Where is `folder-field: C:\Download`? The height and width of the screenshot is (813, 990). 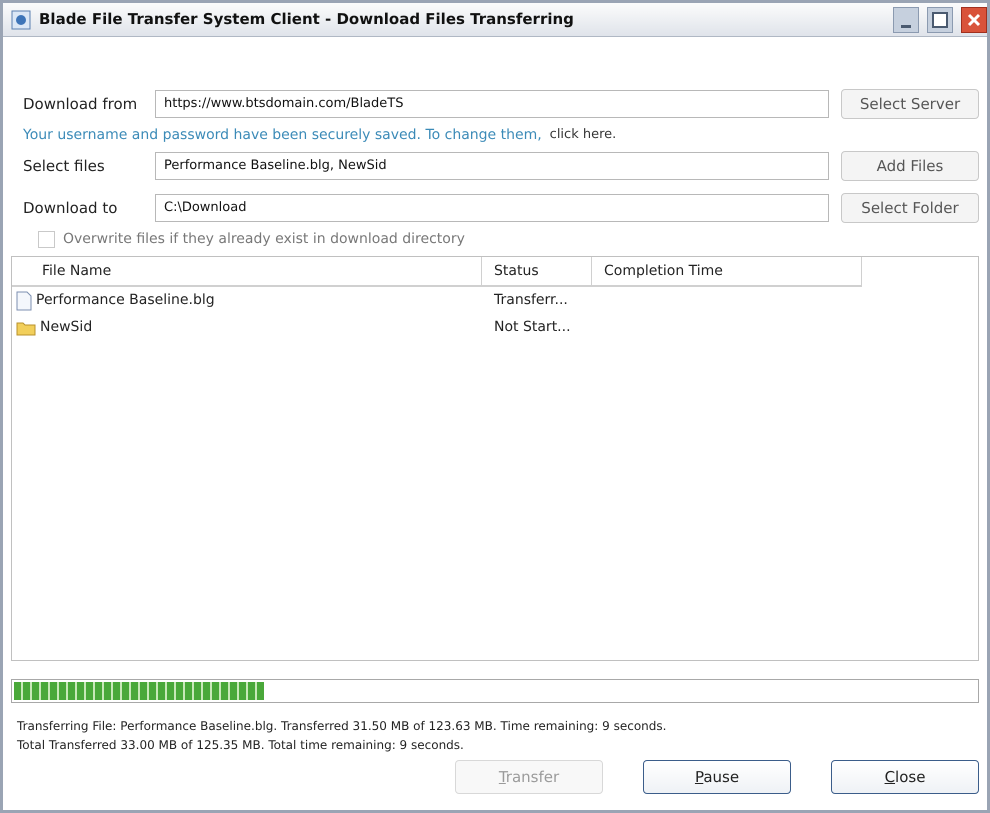 folder-field: C:\Download is located at coordinates (492, 208).